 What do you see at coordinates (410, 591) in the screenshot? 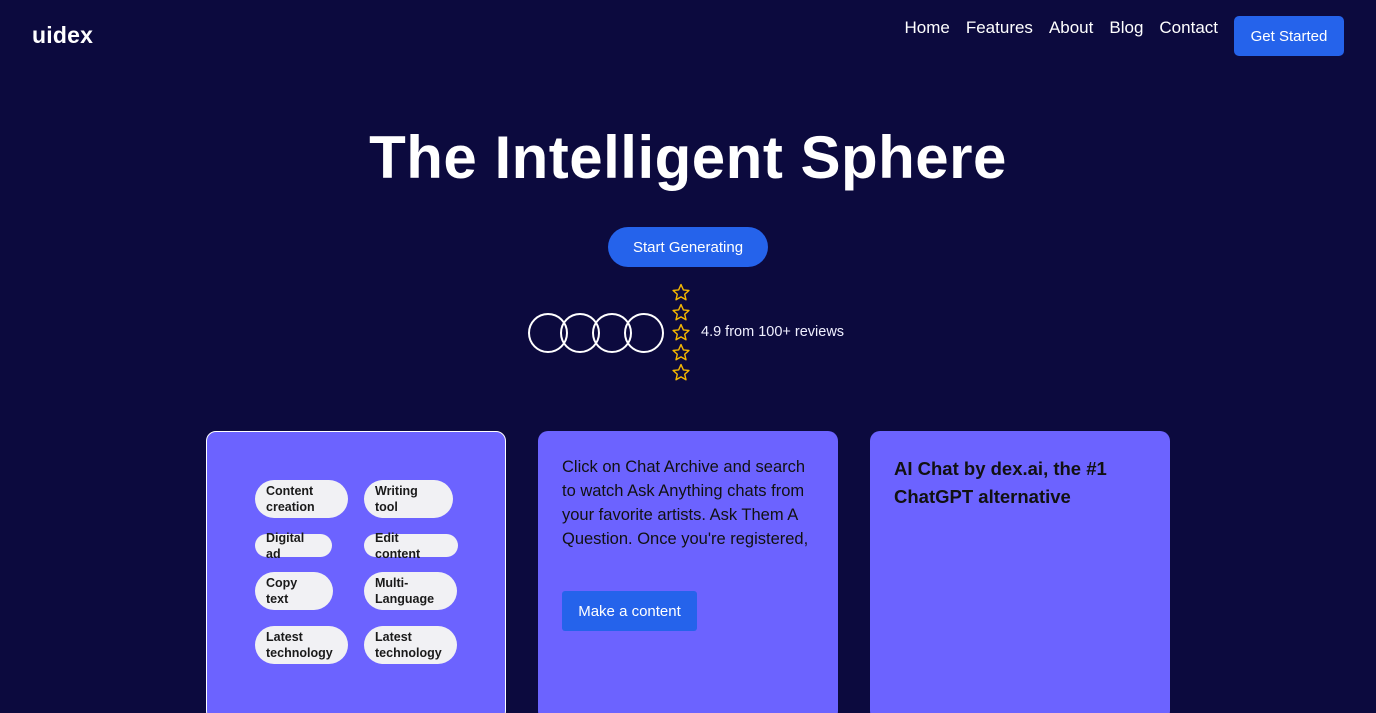
I see `tag-chip: Multi-Language` at bounding box center [410, 591].